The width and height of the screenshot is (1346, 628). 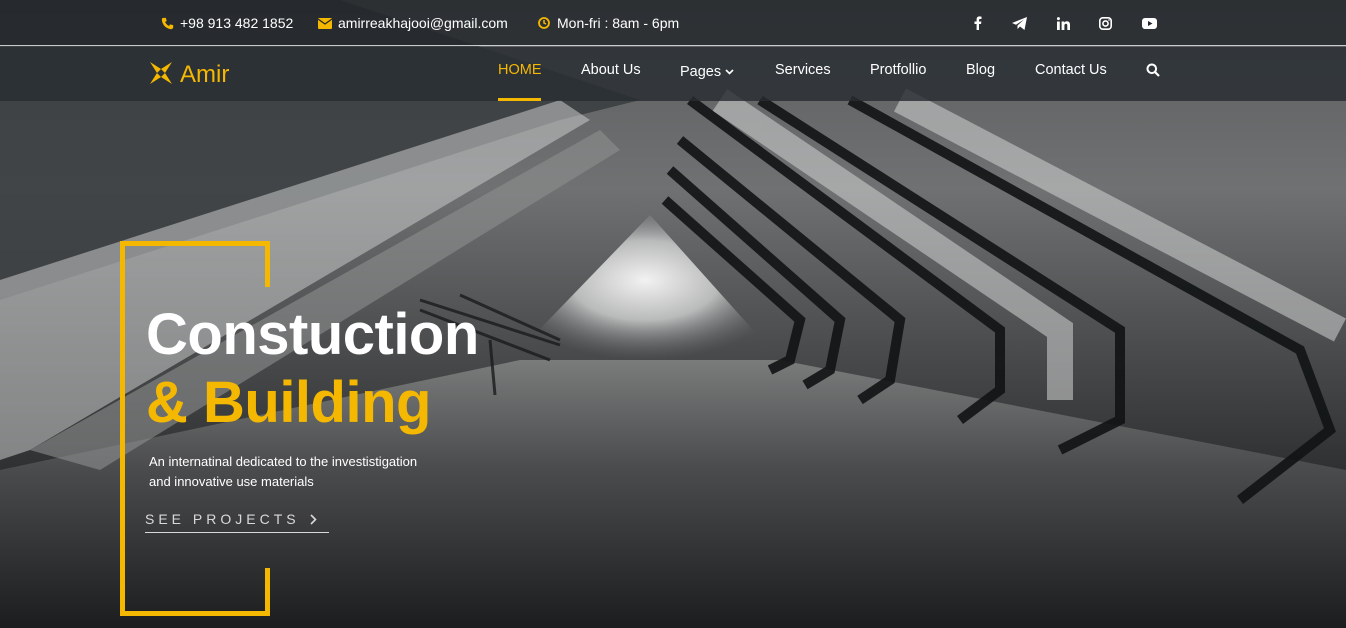 I want to click on frame-left-bar, so click(x=122, y=428).